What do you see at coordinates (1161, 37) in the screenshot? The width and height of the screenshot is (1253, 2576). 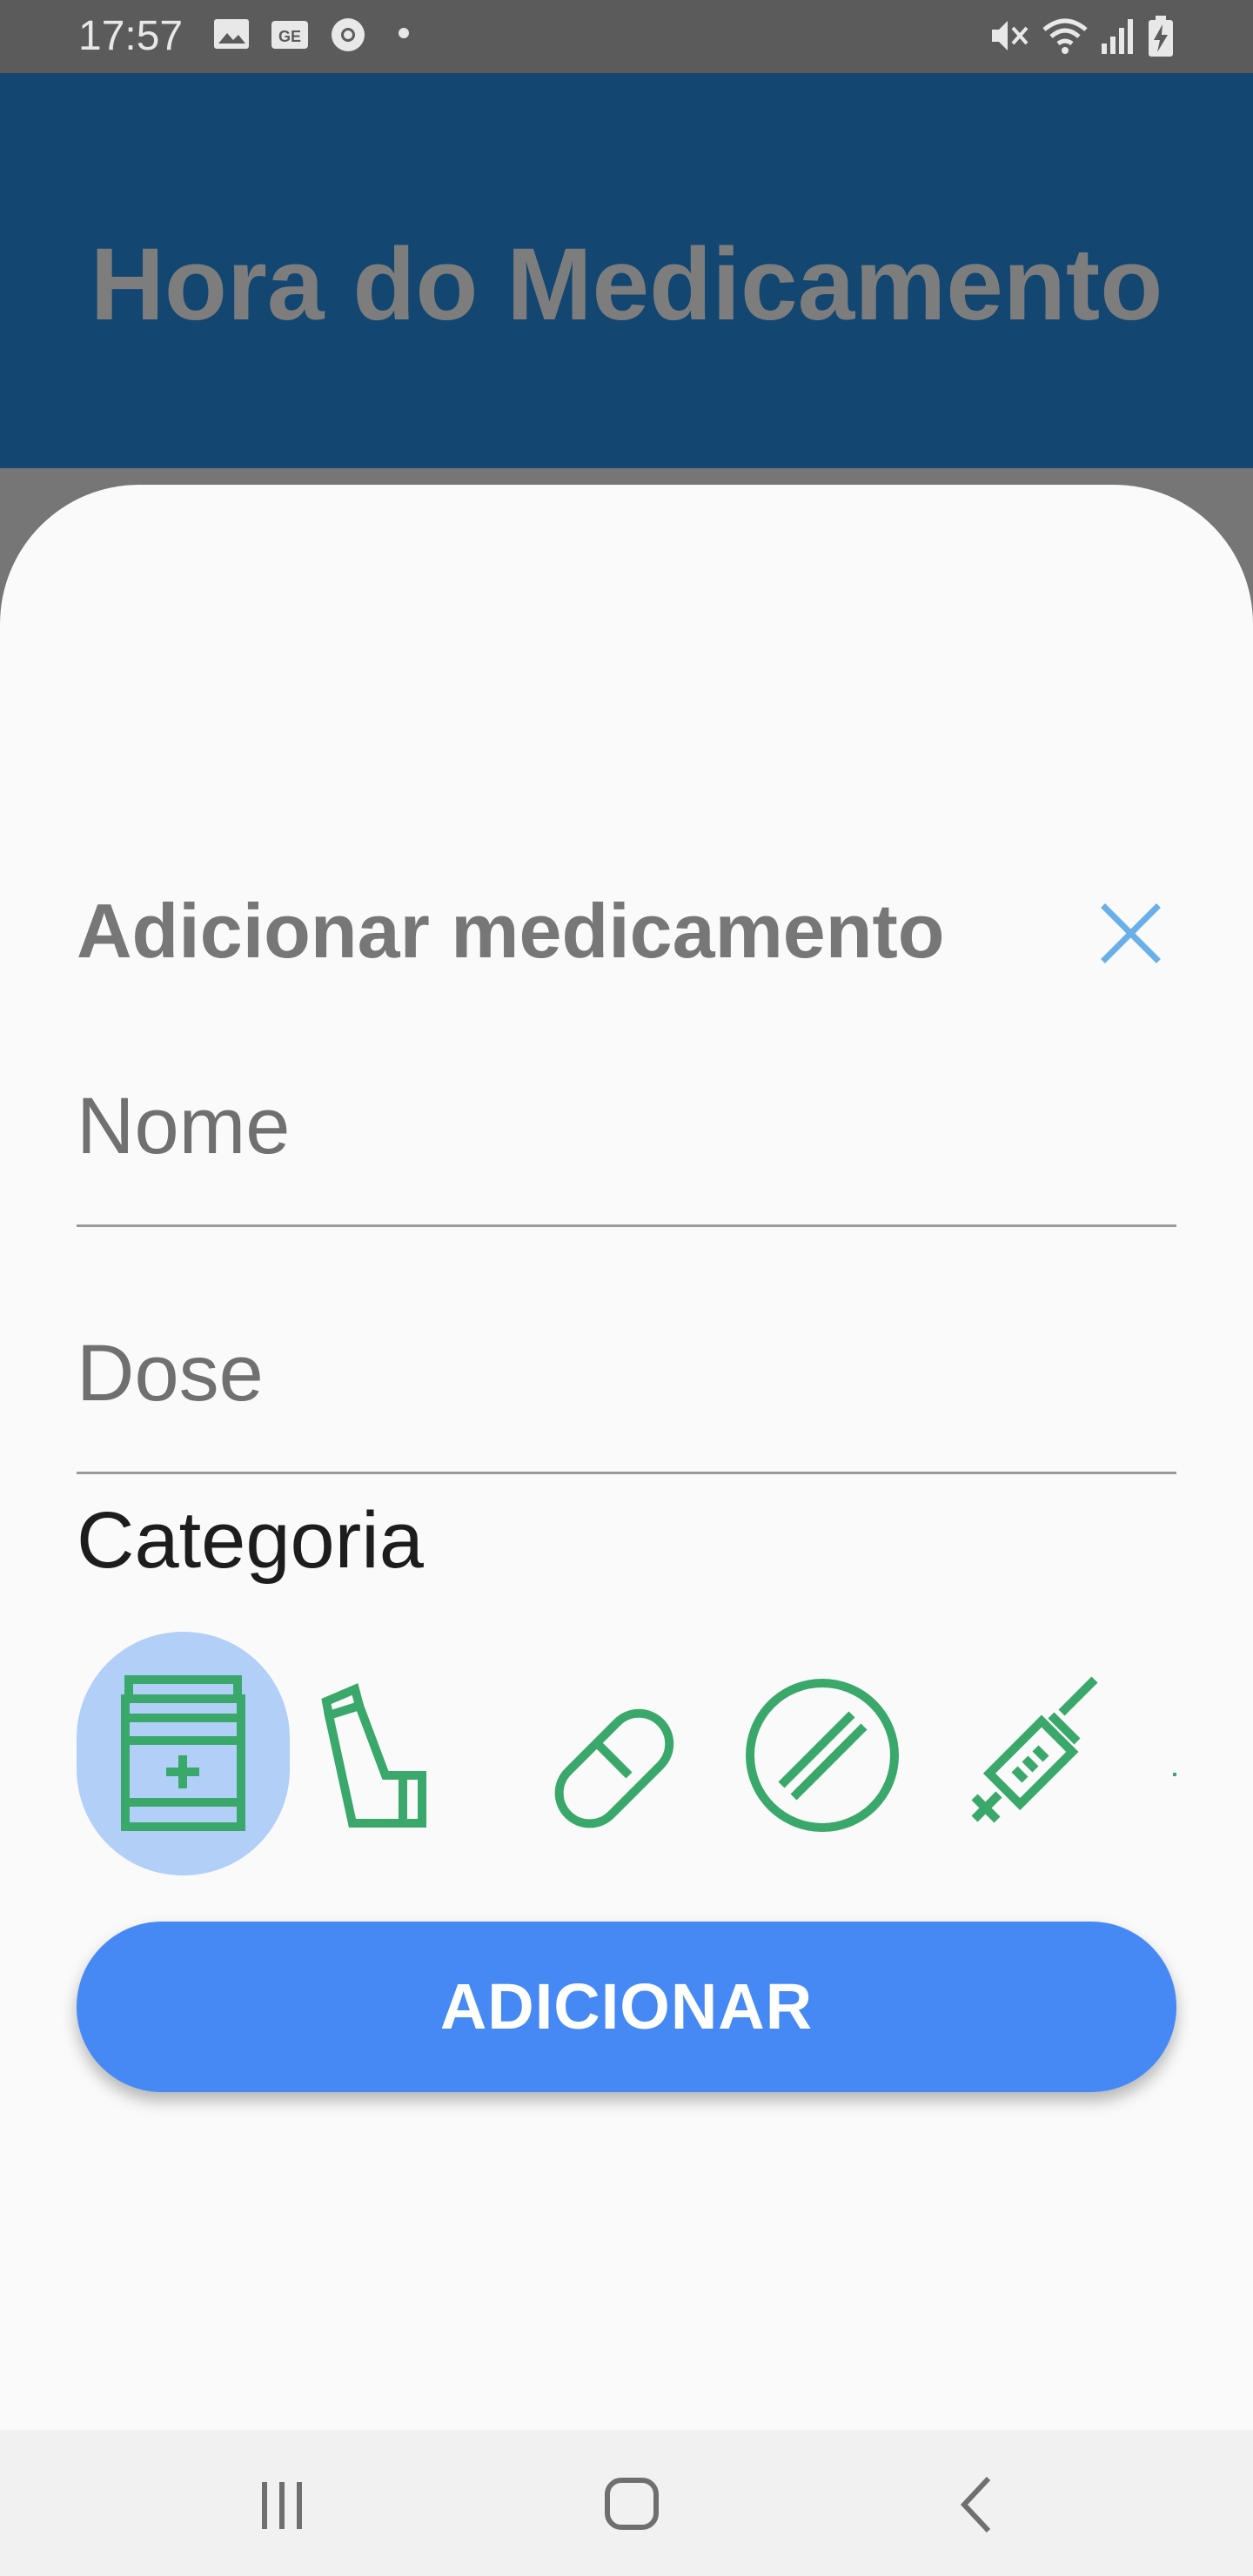 I see `battery-charging-icon` at bounding box center [1161, 37].